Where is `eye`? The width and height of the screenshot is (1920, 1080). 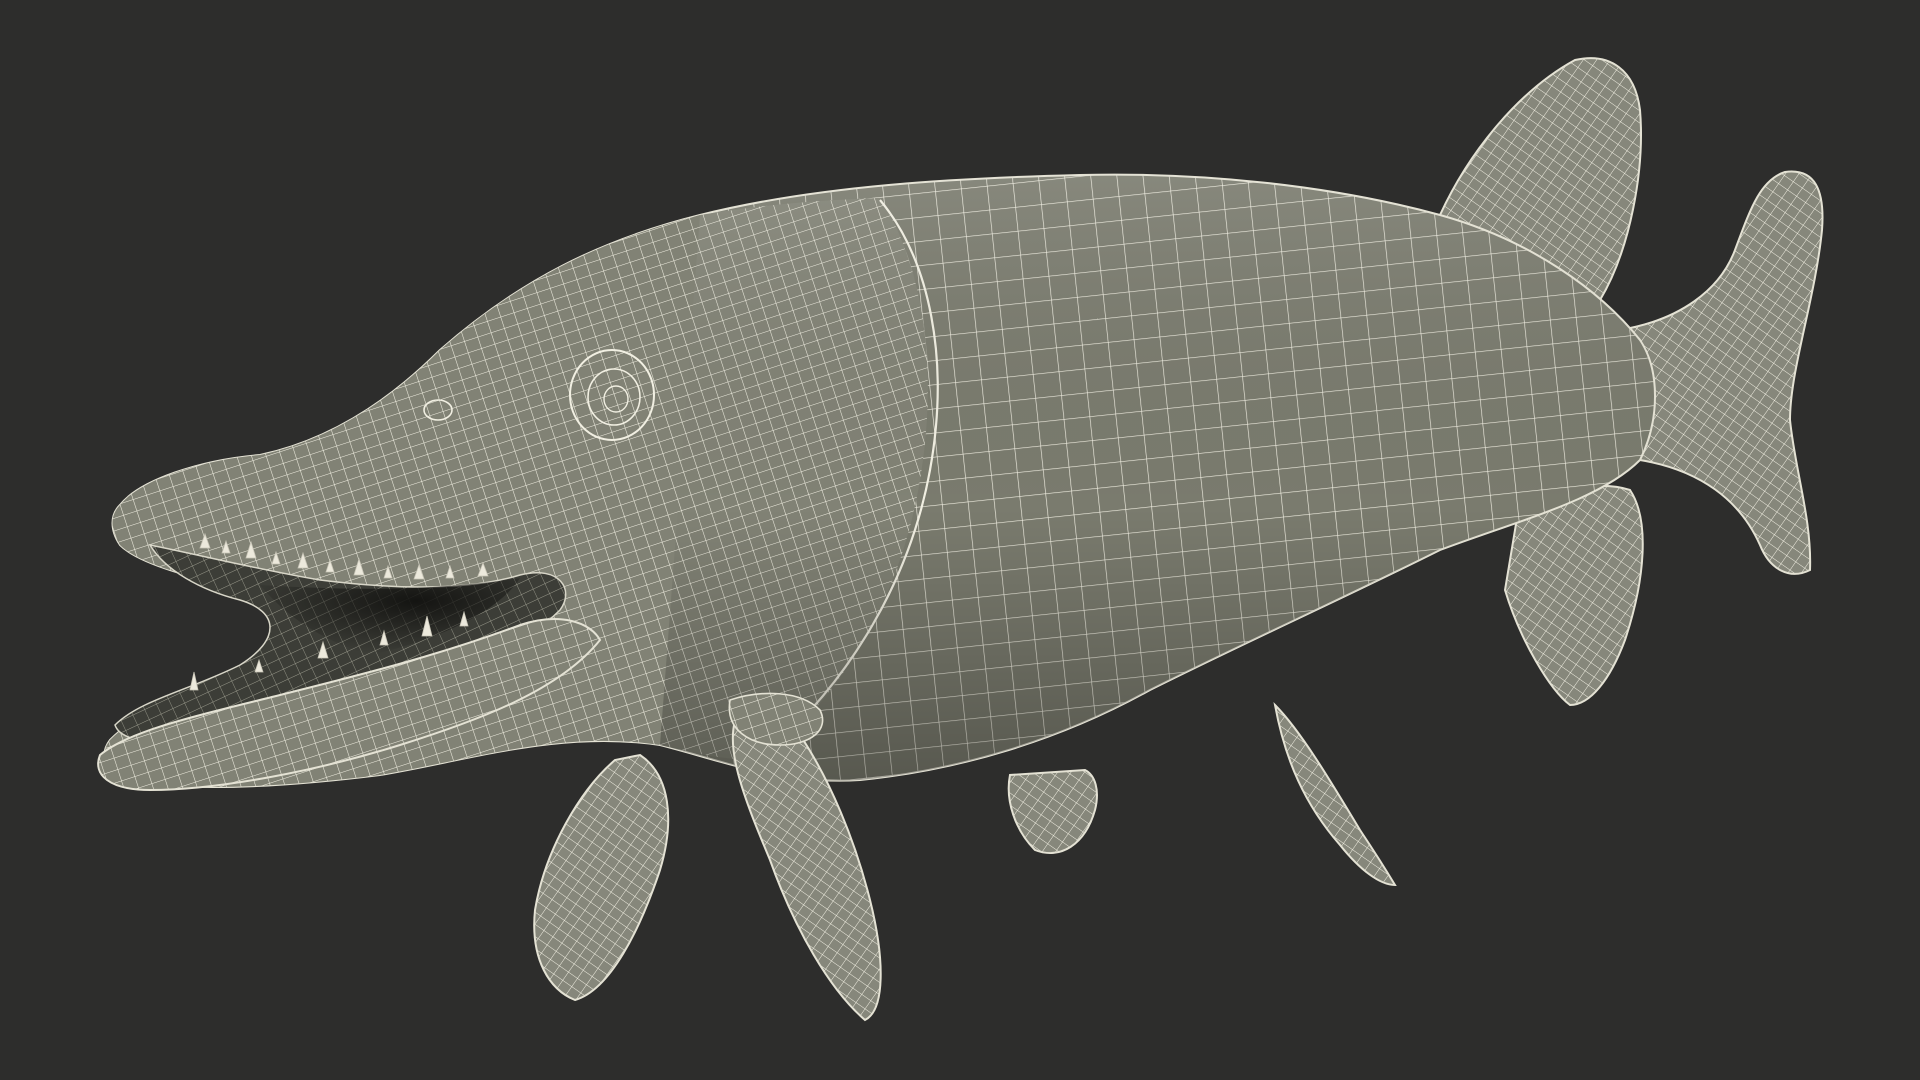 eye is located at coordinates (612, 395).